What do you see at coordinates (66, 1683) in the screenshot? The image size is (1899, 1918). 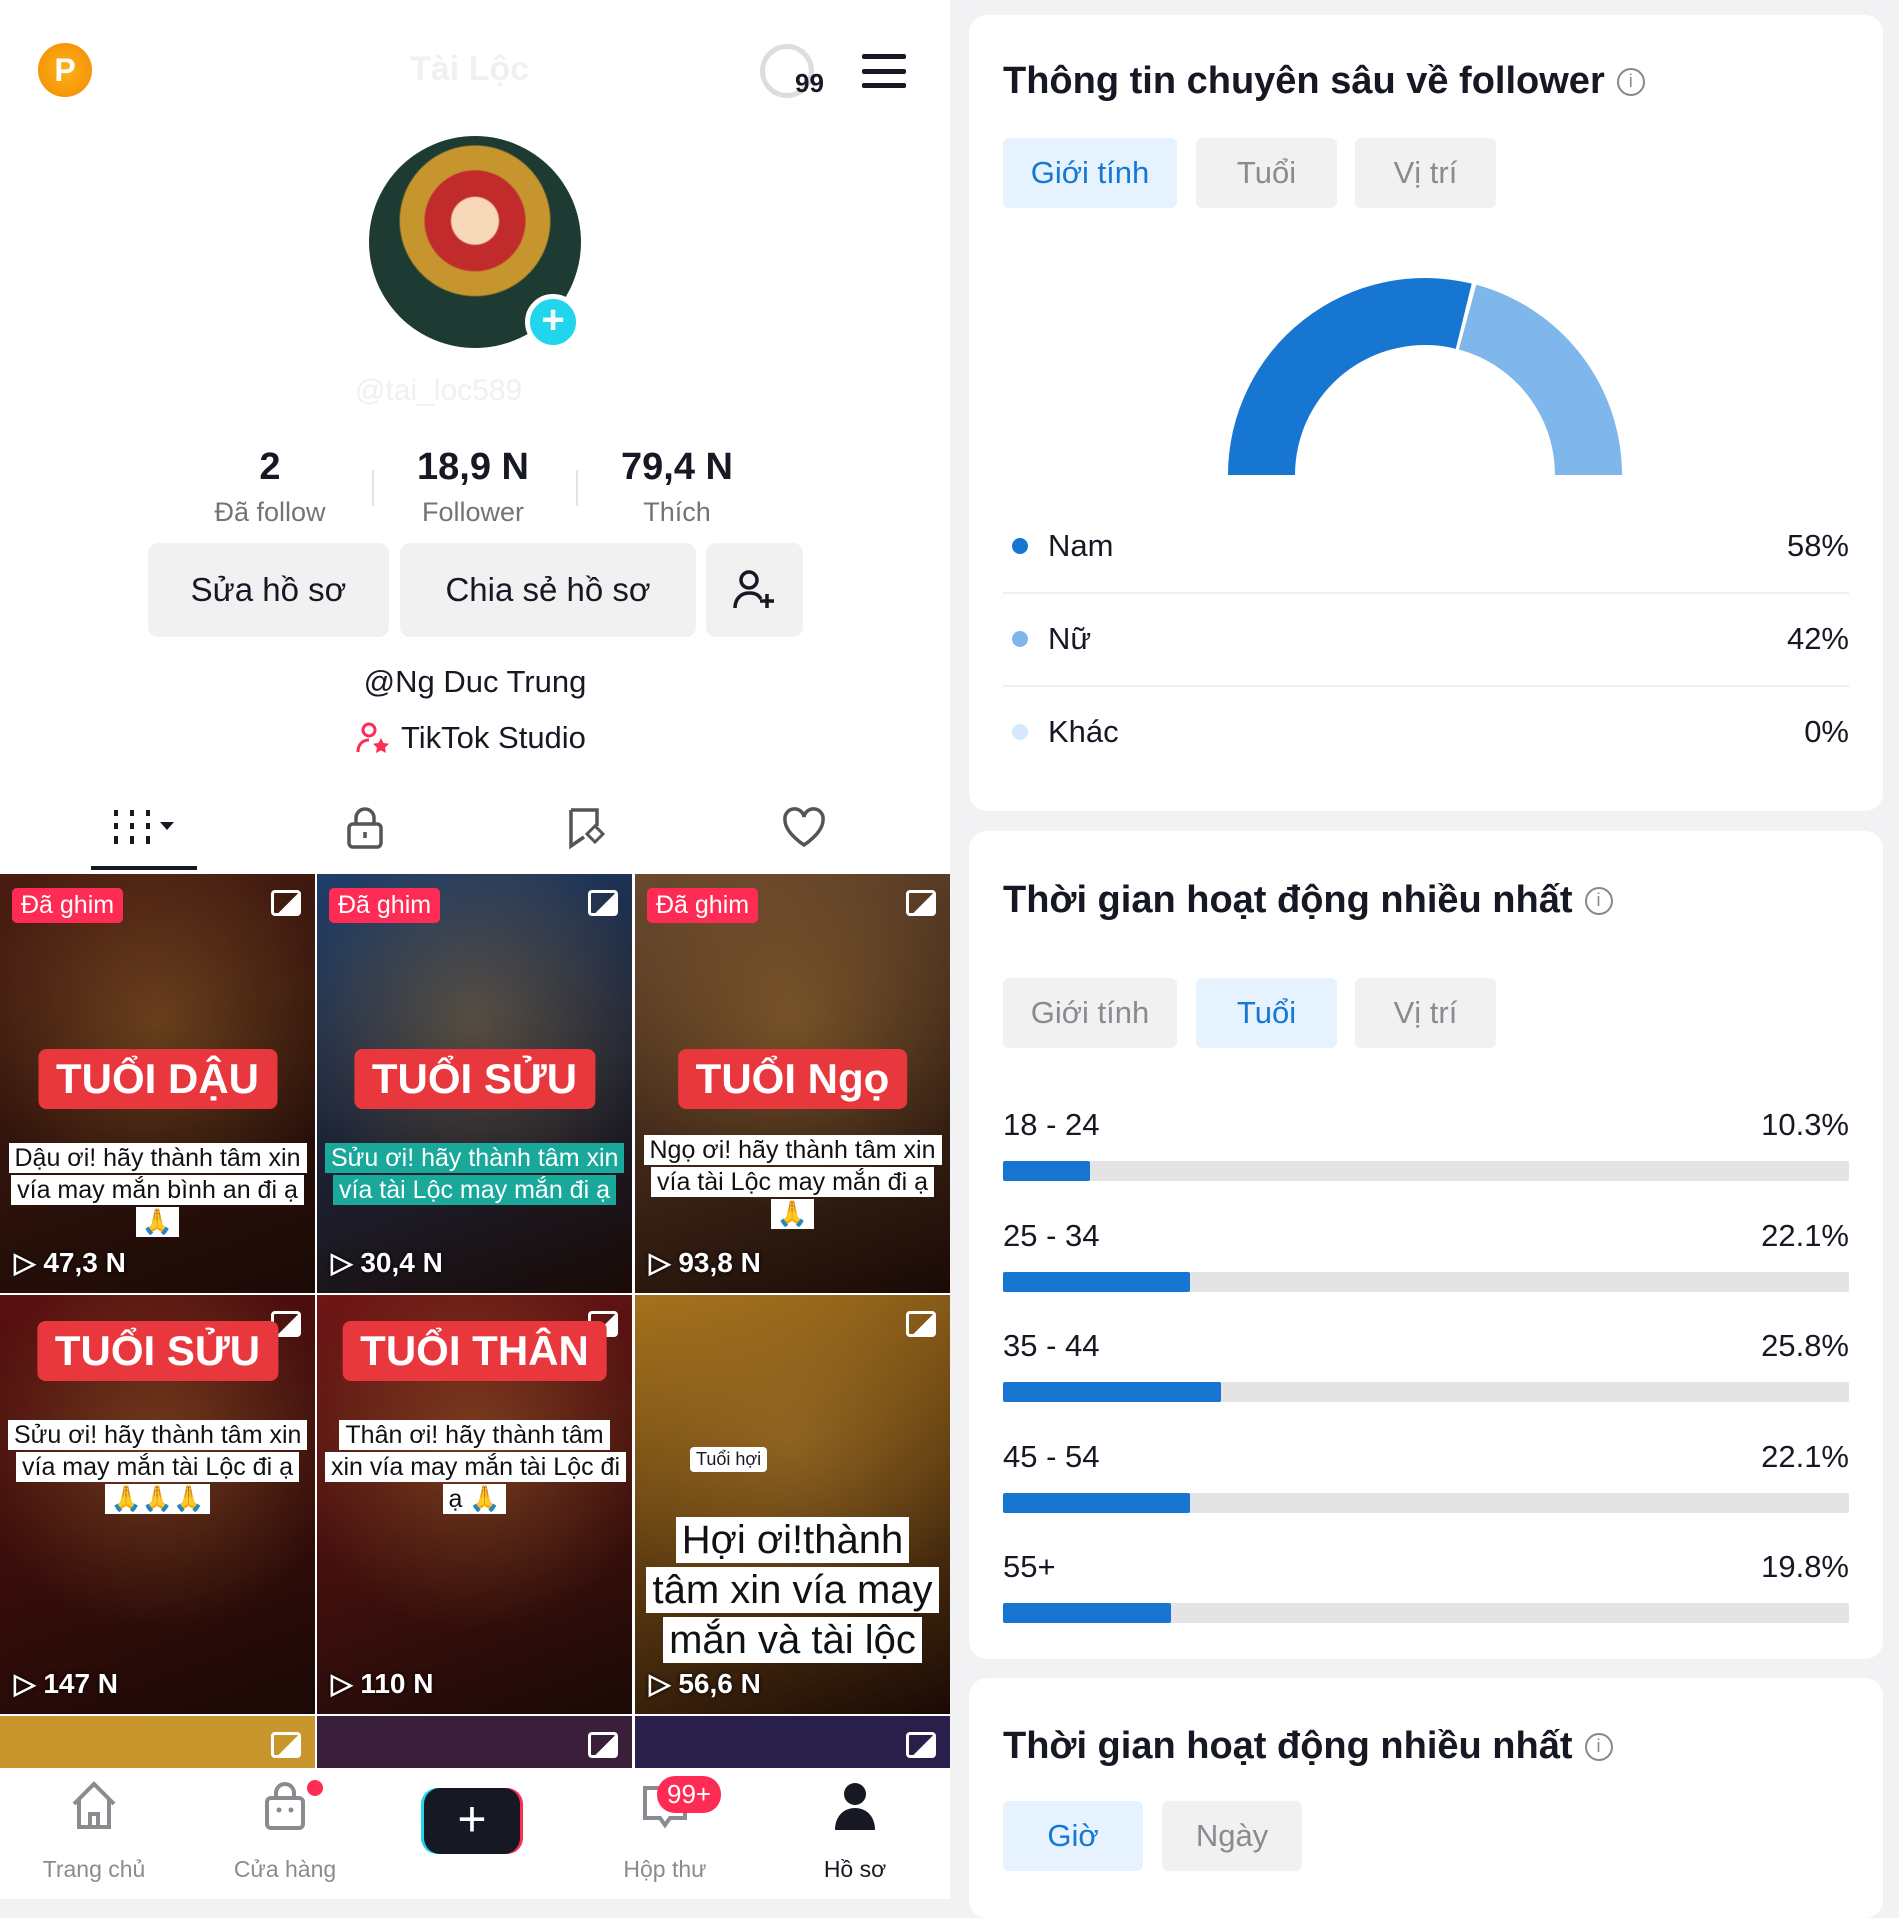 I see `view-count: 147 N` at bounding box center [66, 1683].